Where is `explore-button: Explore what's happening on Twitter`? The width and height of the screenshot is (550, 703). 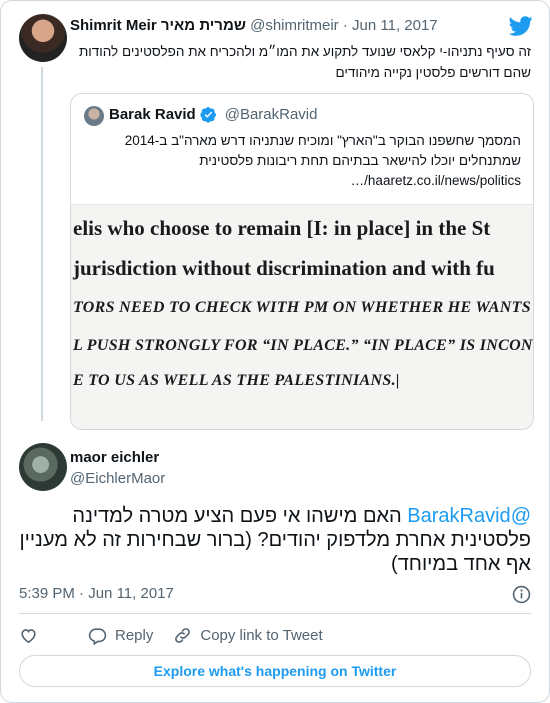
explore-button: Explore what's happening on Twitter is located at coordinates (275, 671).